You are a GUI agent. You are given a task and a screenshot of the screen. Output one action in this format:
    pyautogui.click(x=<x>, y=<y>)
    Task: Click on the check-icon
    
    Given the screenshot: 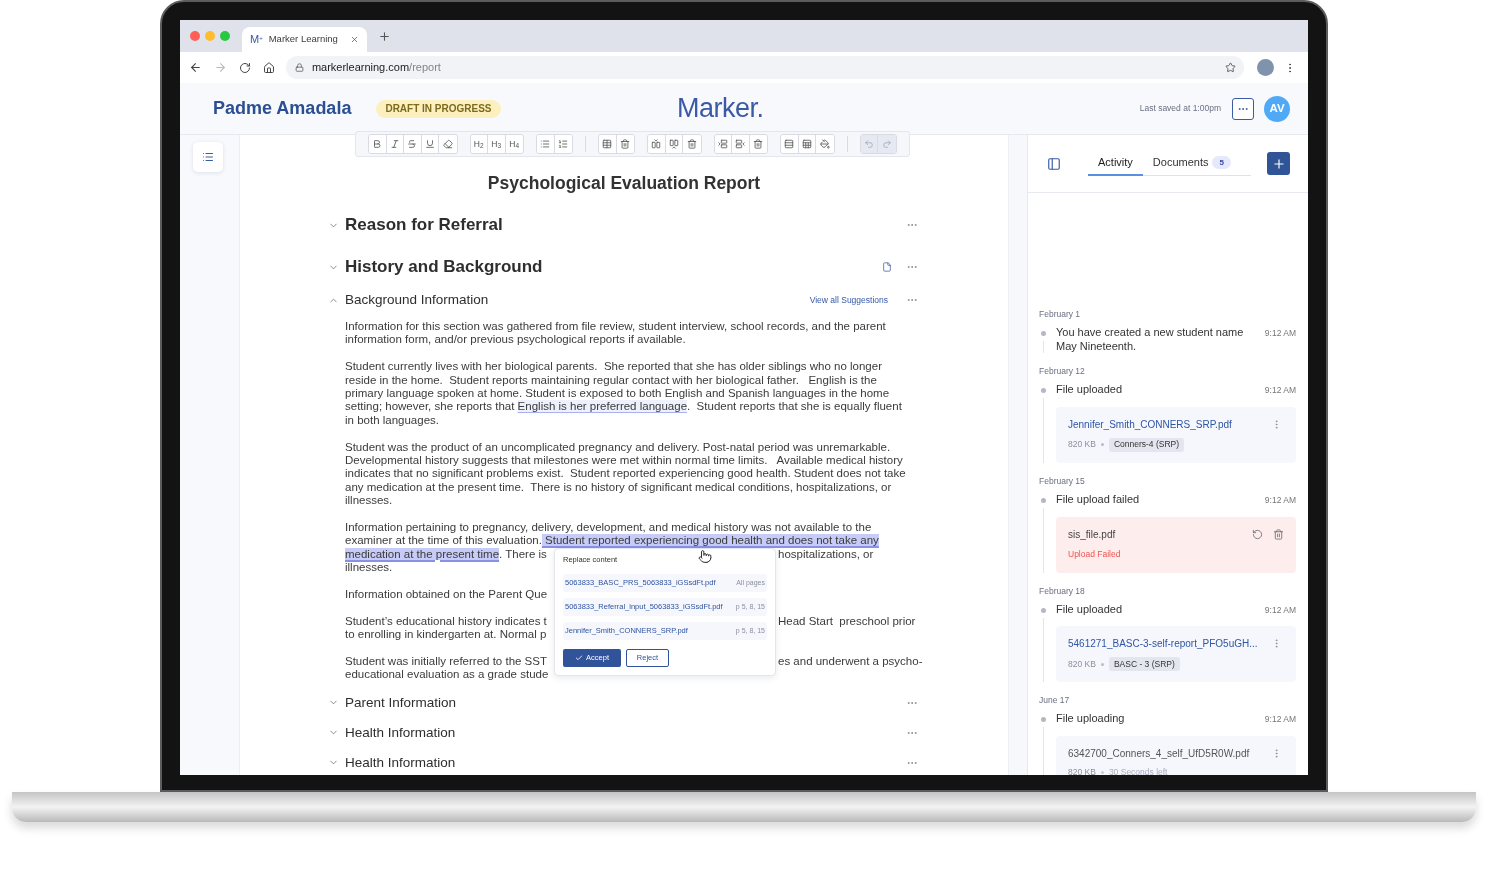 What is the action you would take?
    pyautogui.click(x=579, y=658)
    